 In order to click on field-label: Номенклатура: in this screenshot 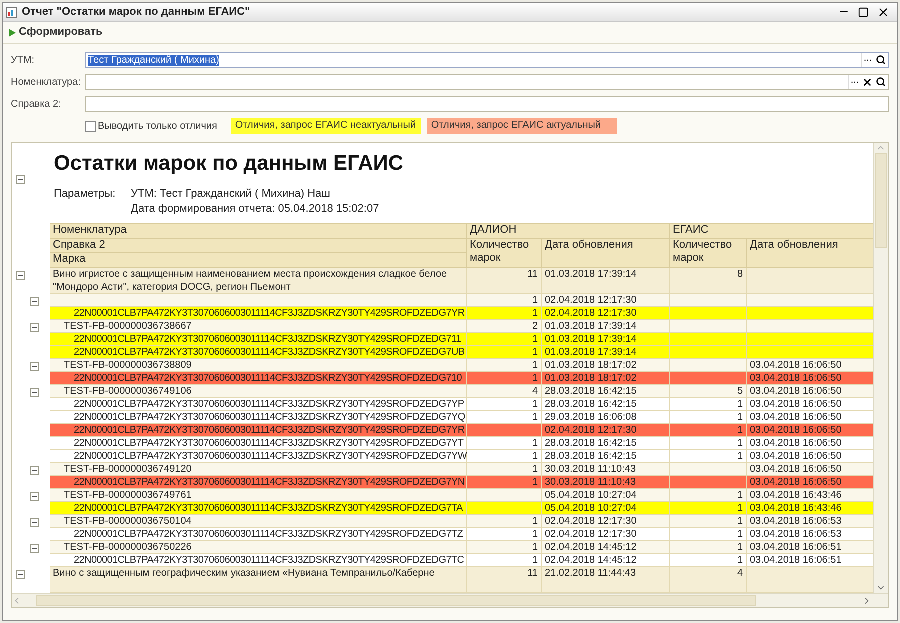, I will do `click(46, 83)`.